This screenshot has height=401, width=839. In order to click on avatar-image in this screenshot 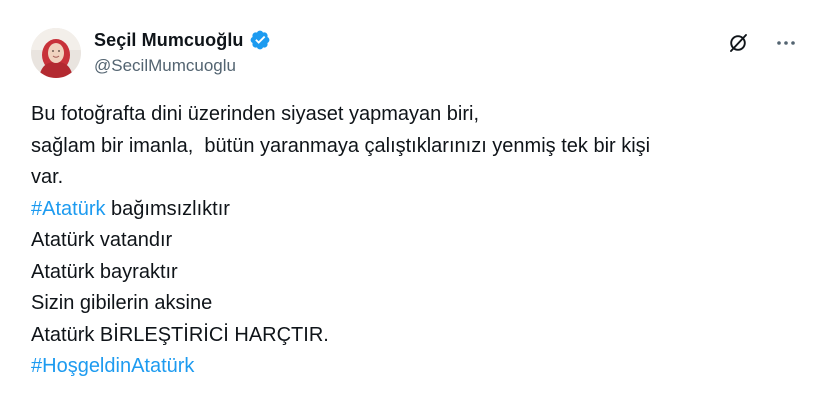, I will do `click(56, 53)`.